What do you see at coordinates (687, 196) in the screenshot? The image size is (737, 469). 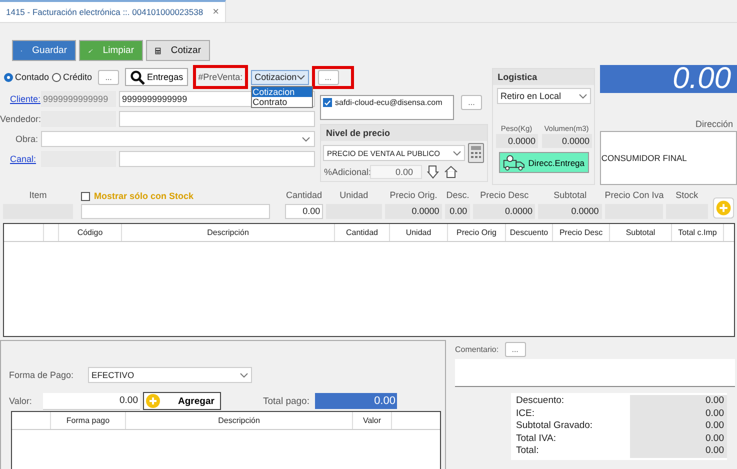 I see `field-label: Stock` at bounding box center [687, 196].